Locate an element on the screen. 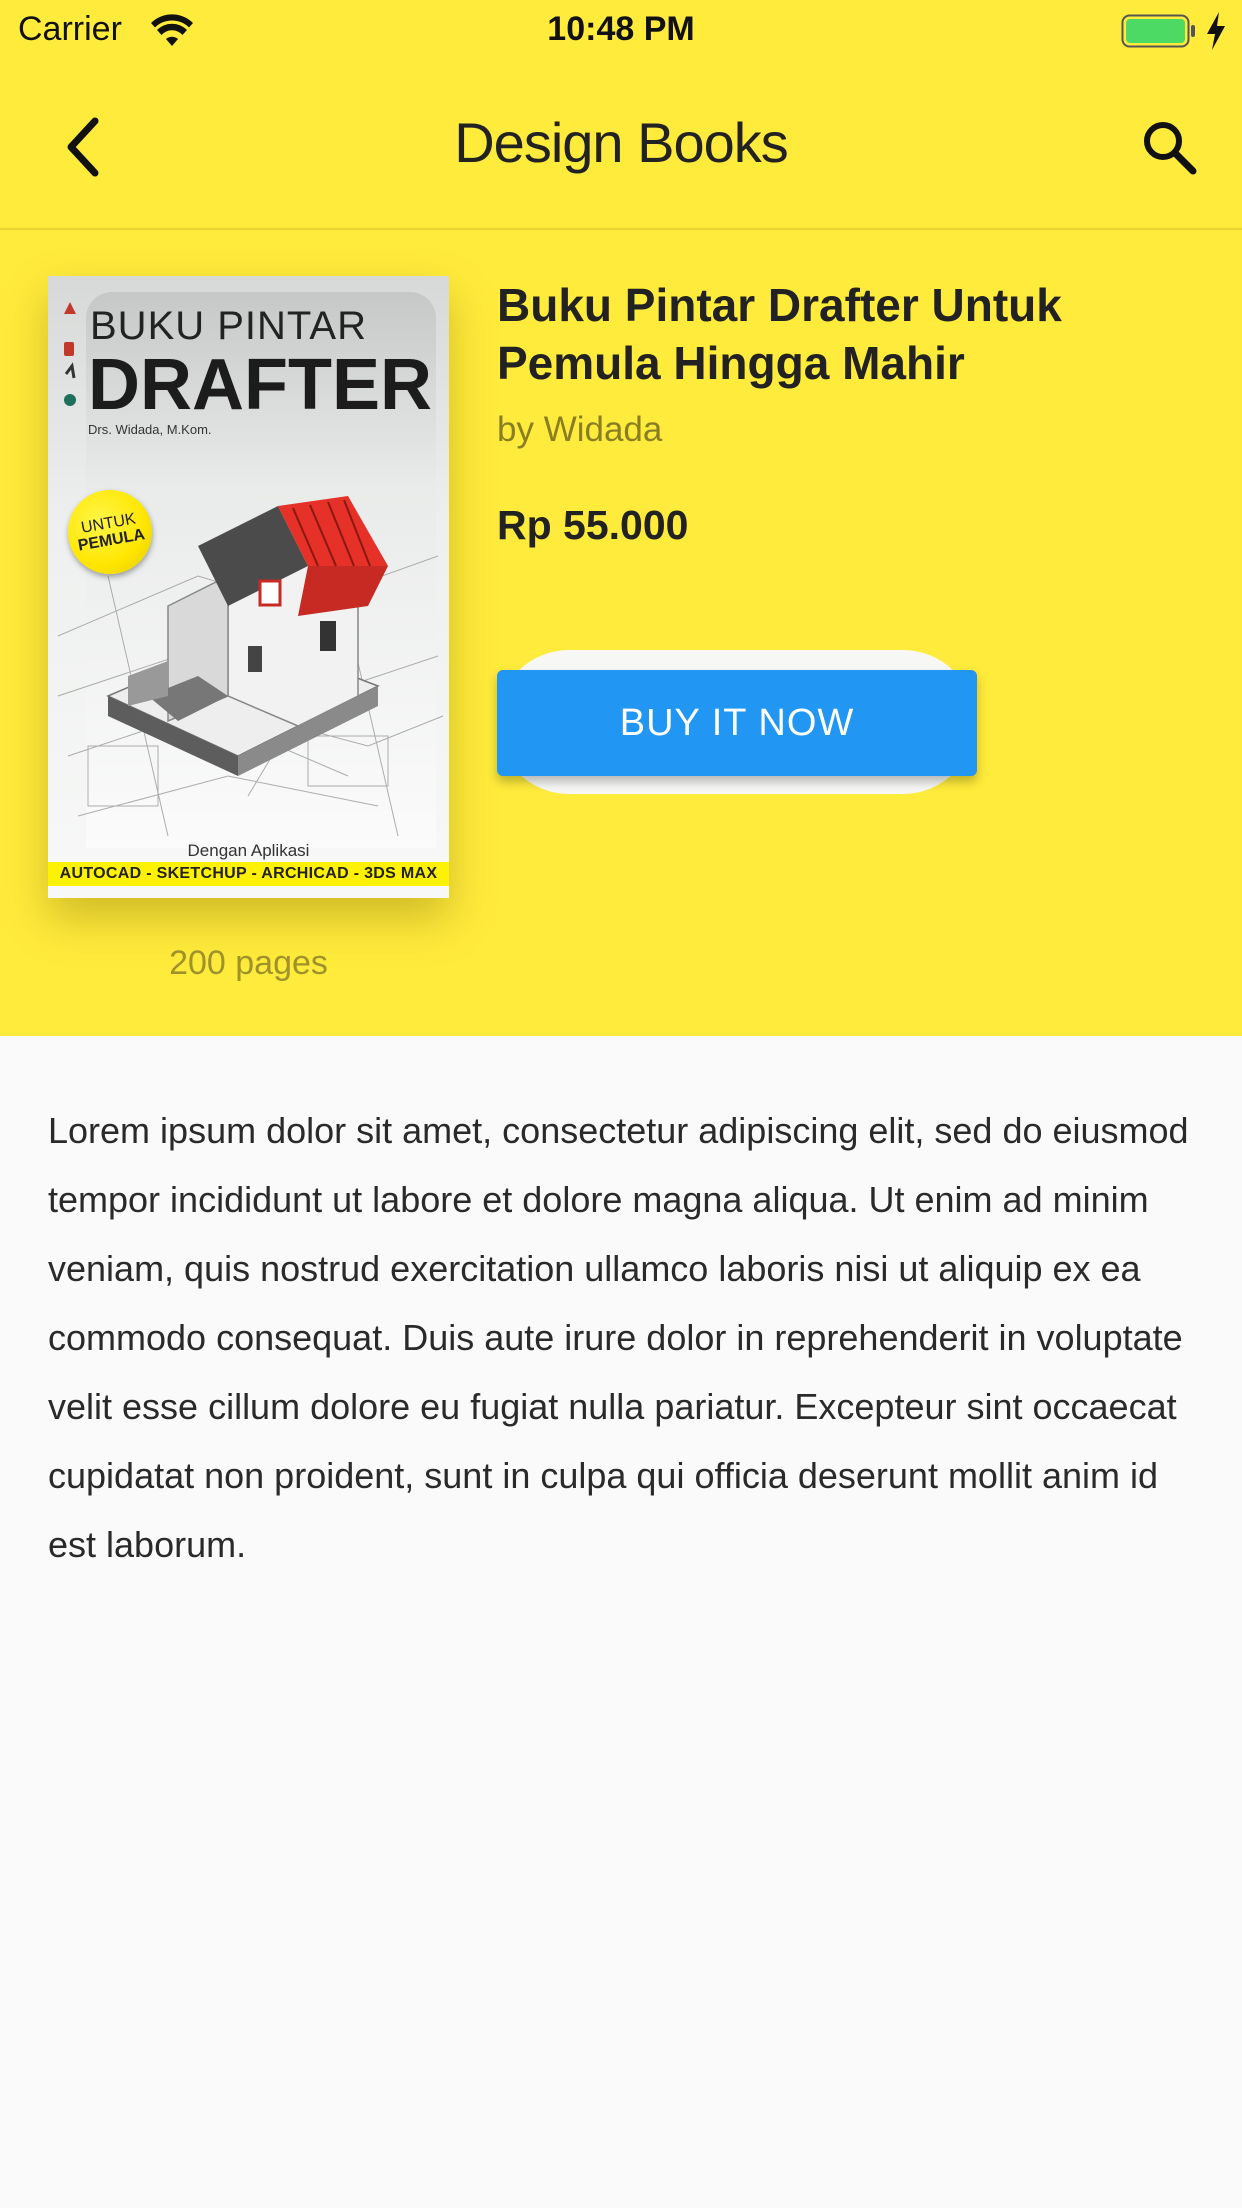 This screenshot has width=1242, height=2208. cover-title-main: DRAFTER is located at coordinates (260, 385).